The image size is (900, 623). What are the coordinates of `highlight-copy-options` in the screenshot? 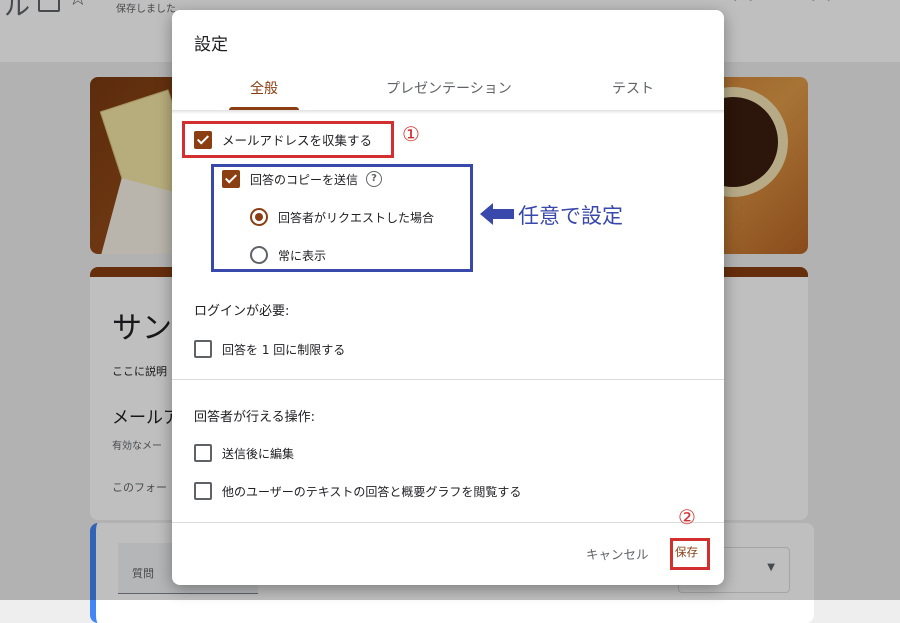 It's located at (342, 218).